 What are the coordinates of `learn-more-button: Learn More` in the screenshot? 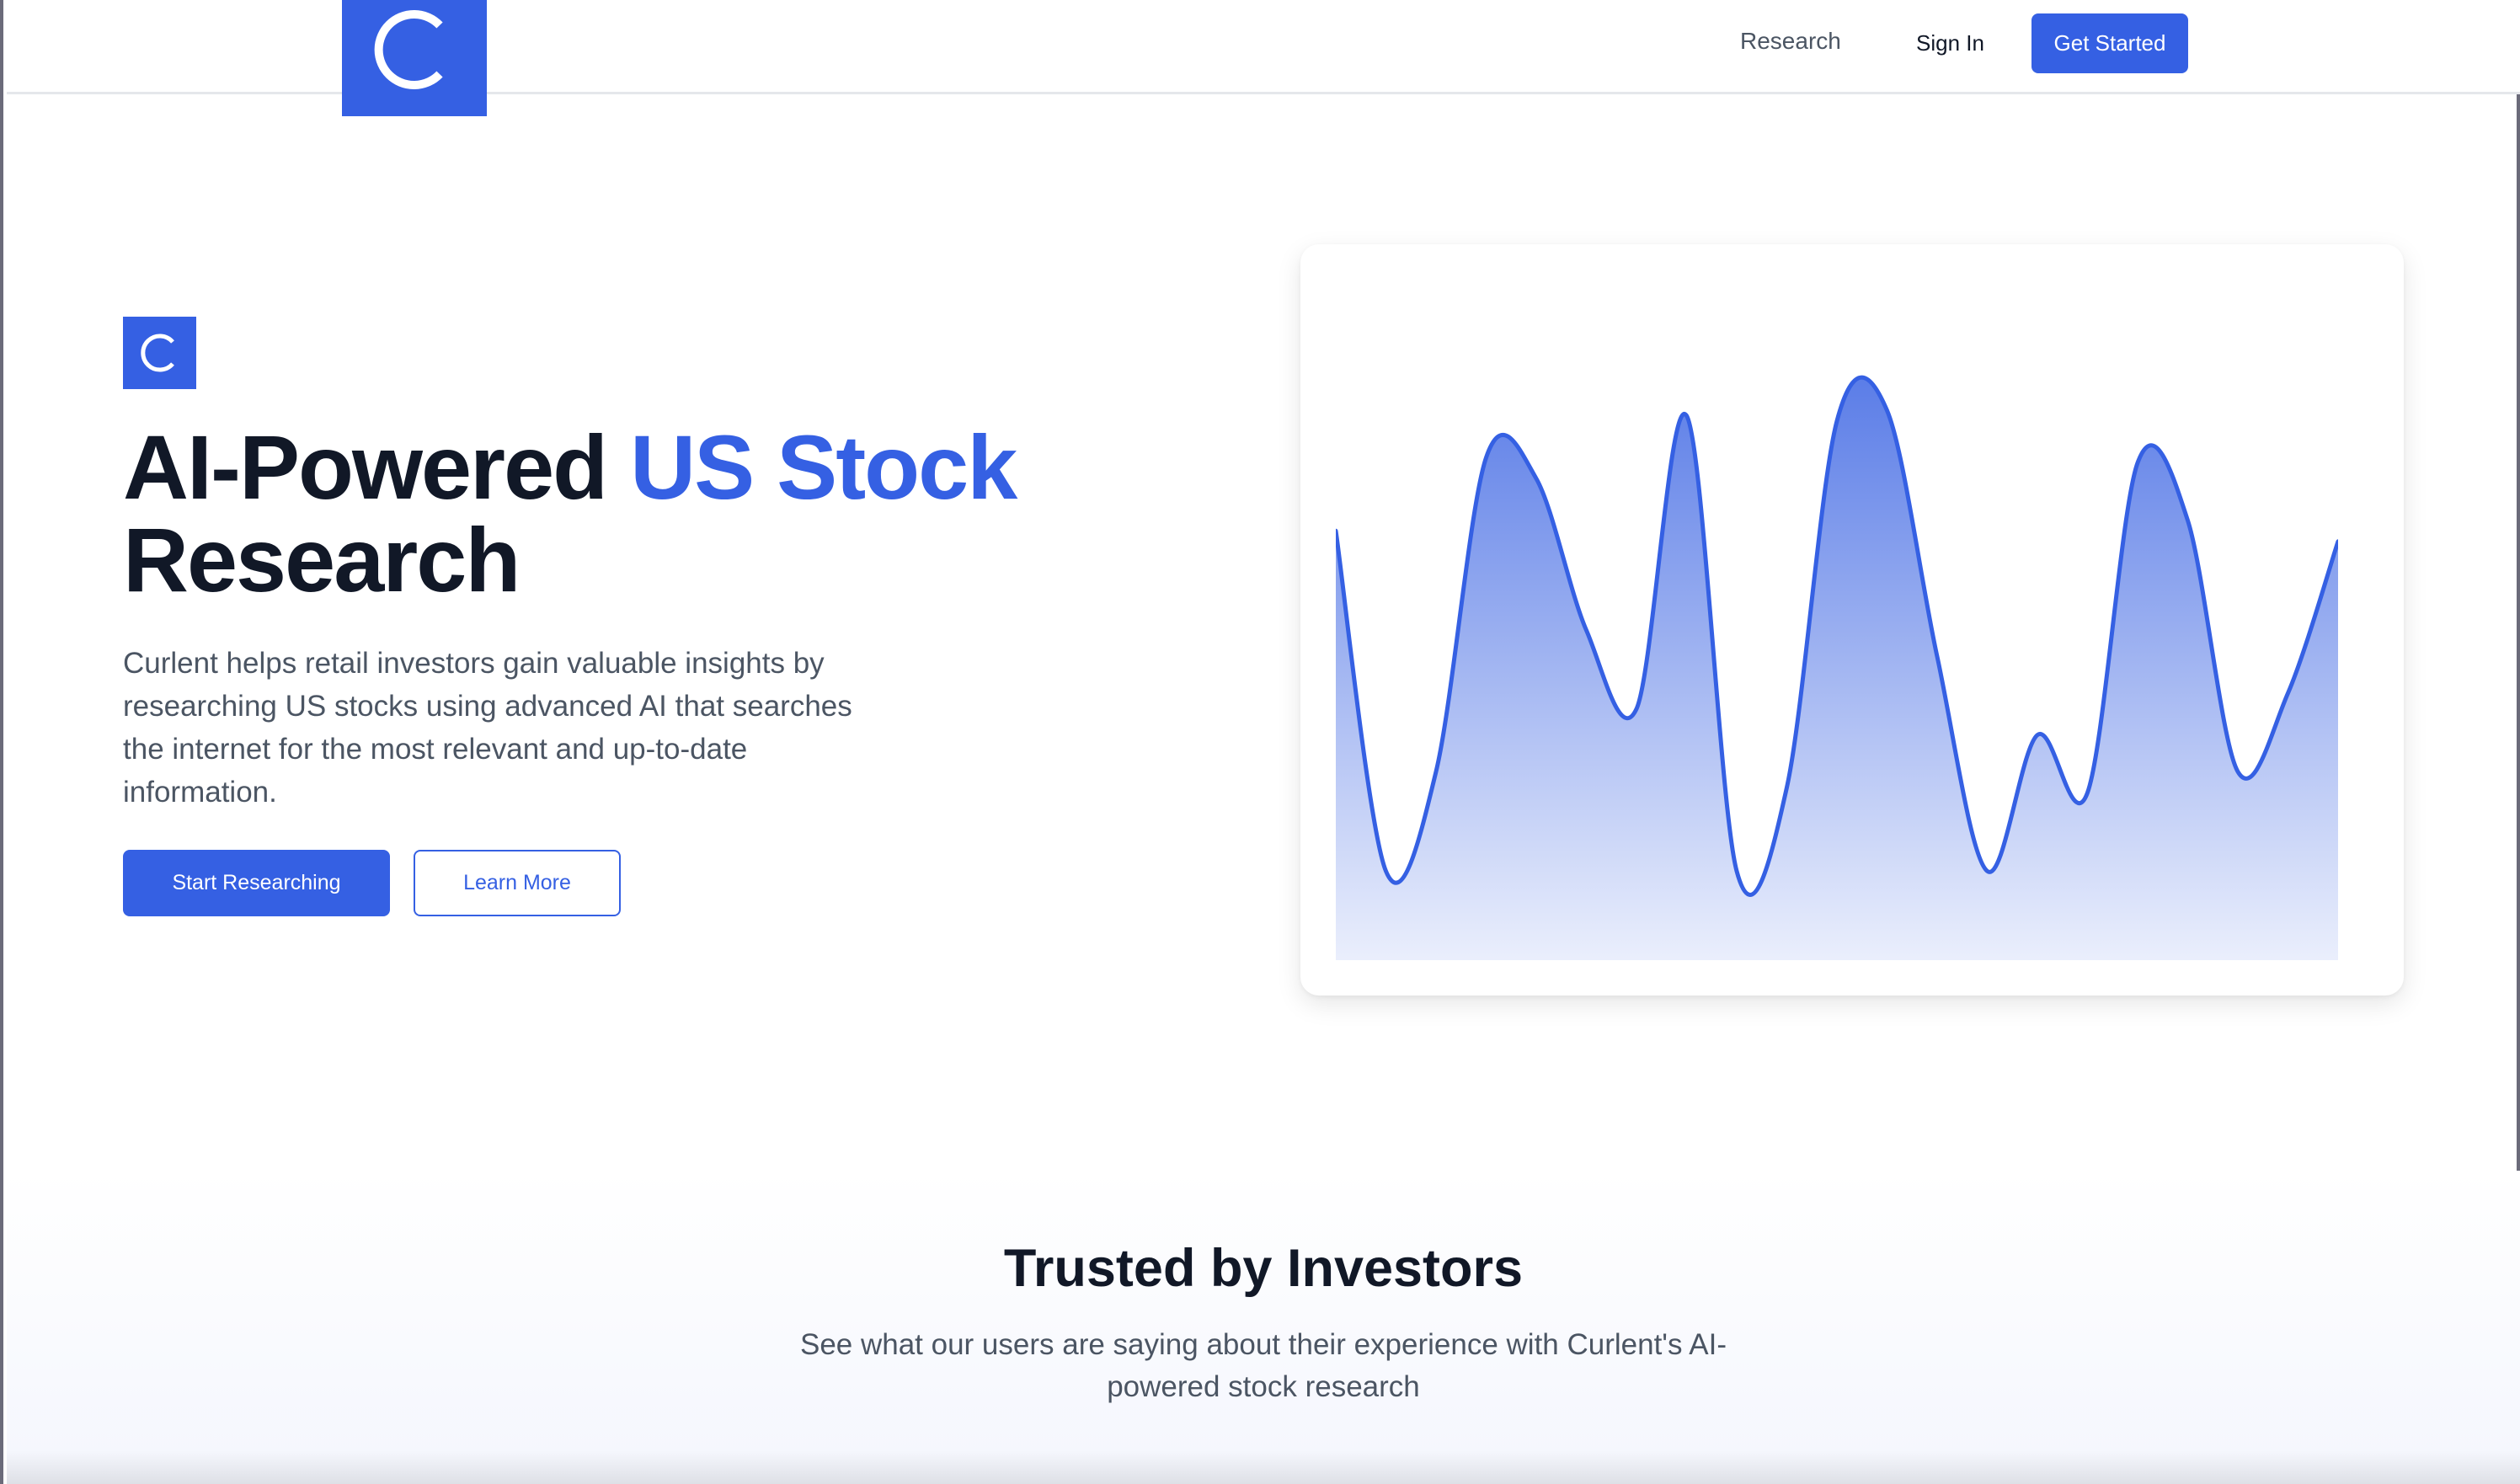 It's located at (517, 883).